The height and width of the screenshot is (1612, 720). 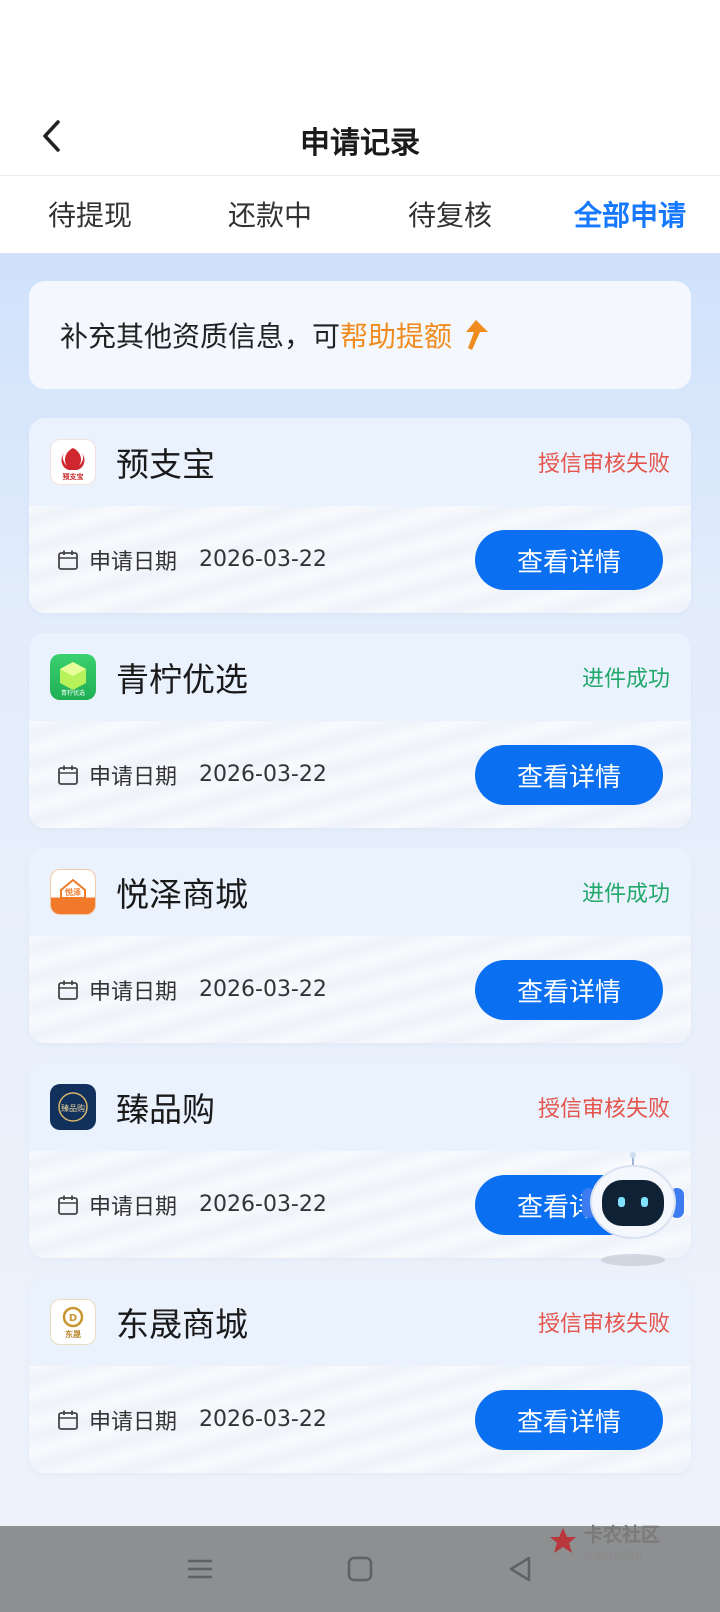 I want to click on robot-icon, so click(x=633, y=1209).